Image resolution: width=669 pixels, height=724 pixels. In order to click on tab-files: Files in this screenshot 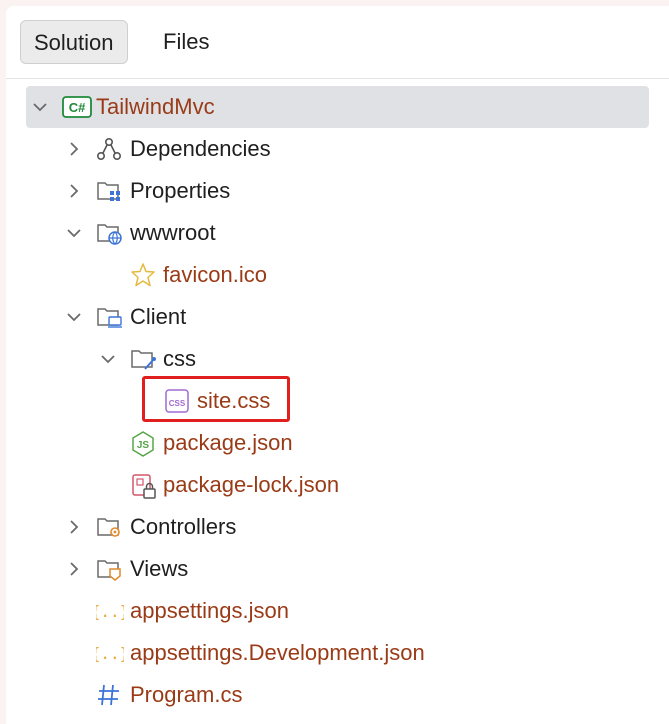, I will do `click(186, 42)`.